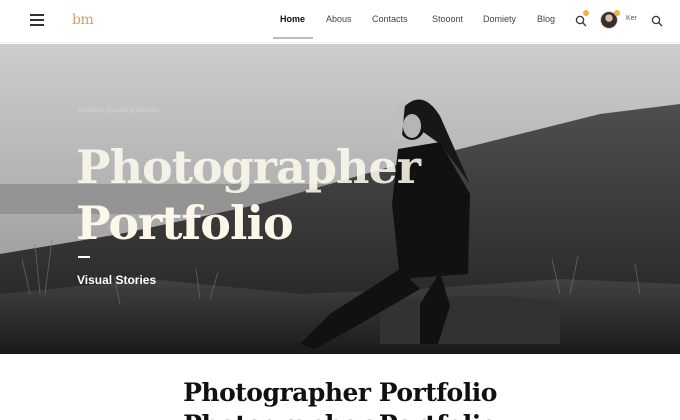  I want to click on menu-icon, so click(37, 20).